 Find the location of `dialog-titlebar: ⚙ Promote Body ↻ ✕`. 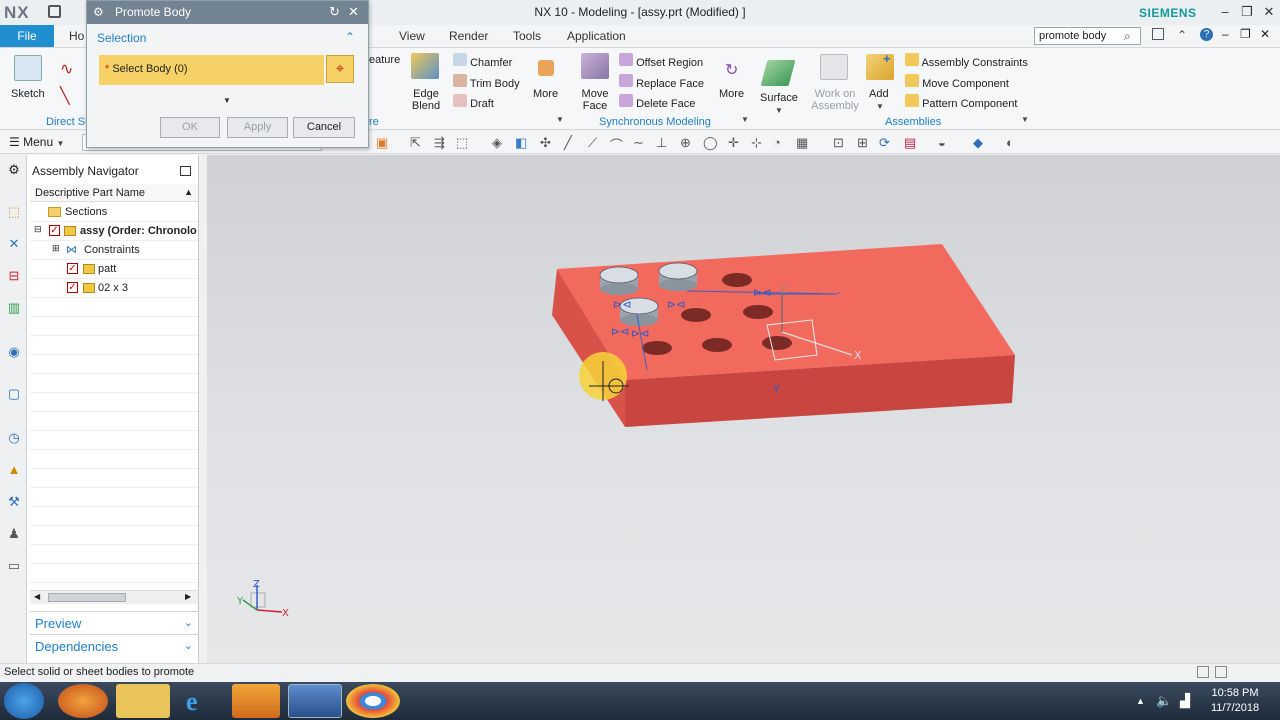

dialog-titlebar: ⚙ Promote Body ↻ ✕ is located at coordinates (227, 12).